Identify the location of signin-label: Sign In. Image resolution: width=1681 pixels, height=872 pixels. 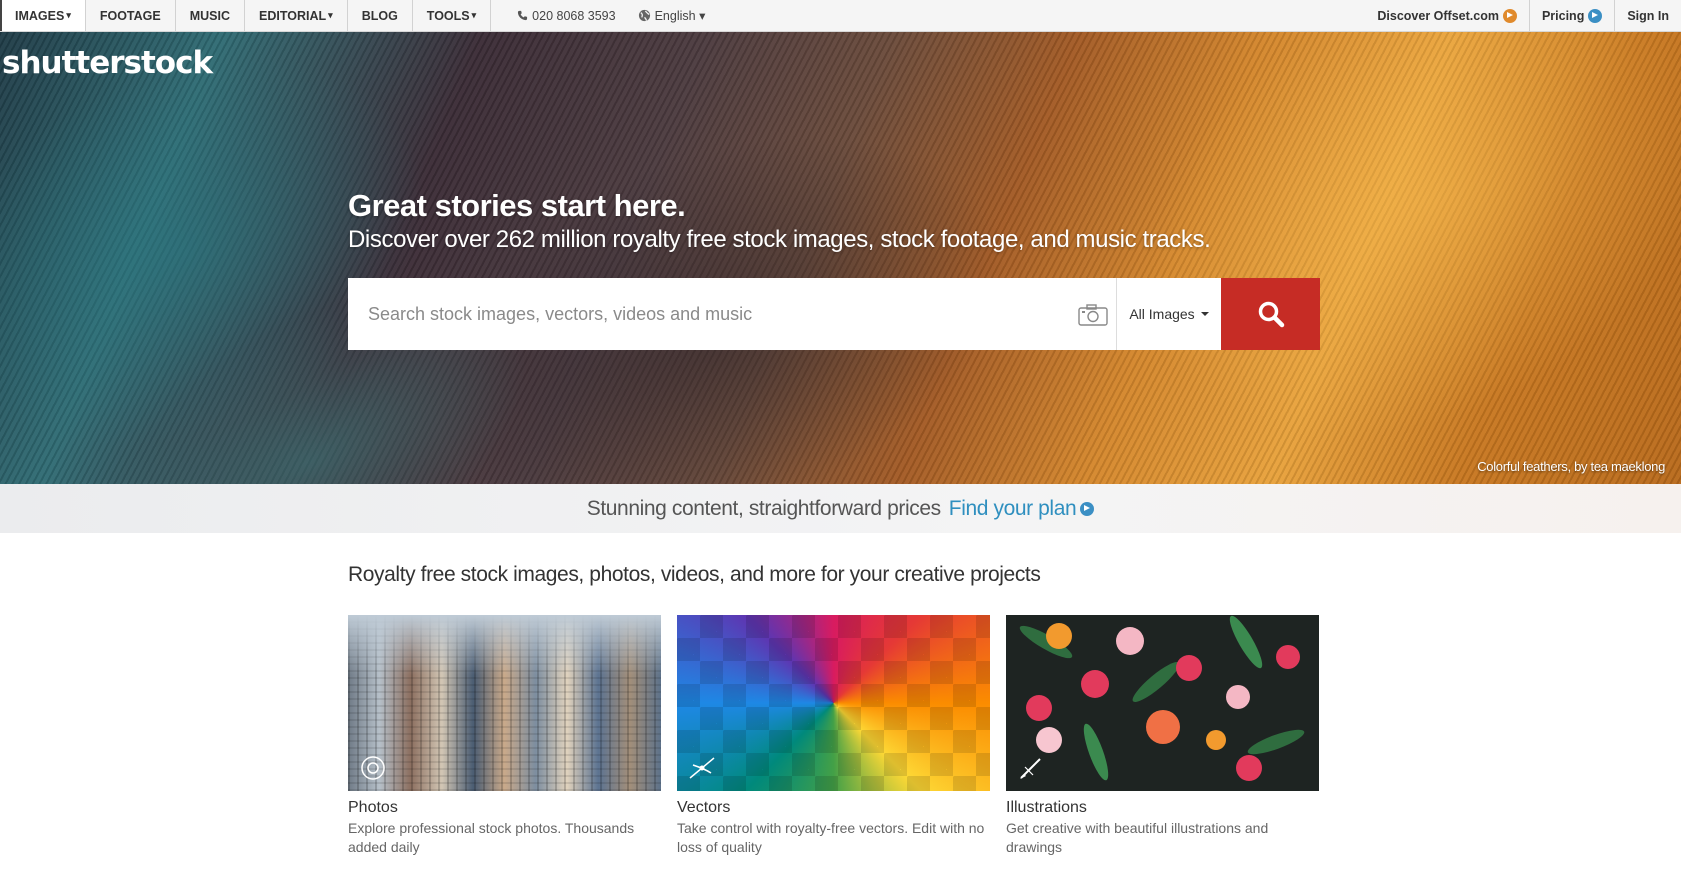
(1648, 15).